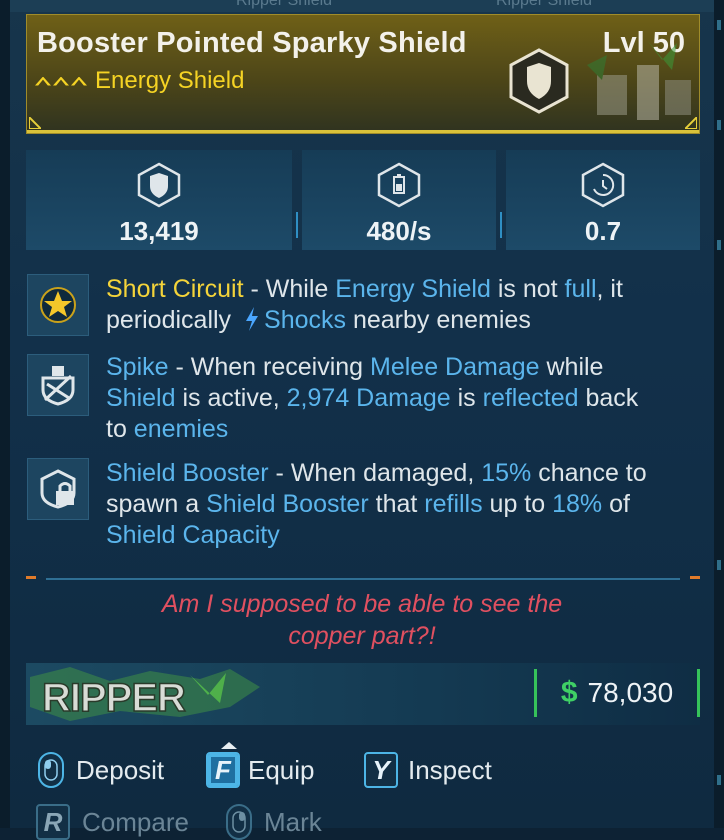 The width and height of the screenshot is (724, 840). I want to click on ghost-item-label-left: Ripper Shield, so click(284, 4).